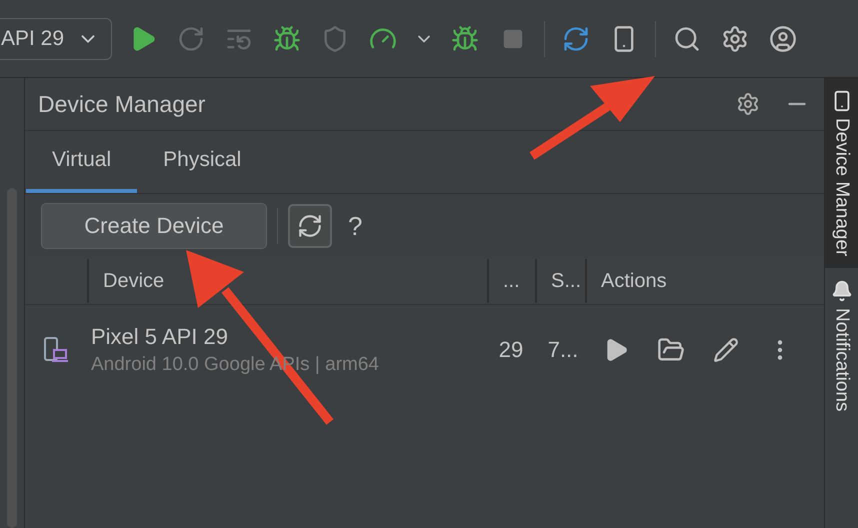 Image resolution: width=858 pixels, height=528 pixels. What do you see at coordinates (82, 162) in the screenshot?
I see `tab: Virtual` at bounding box center [82, 162].